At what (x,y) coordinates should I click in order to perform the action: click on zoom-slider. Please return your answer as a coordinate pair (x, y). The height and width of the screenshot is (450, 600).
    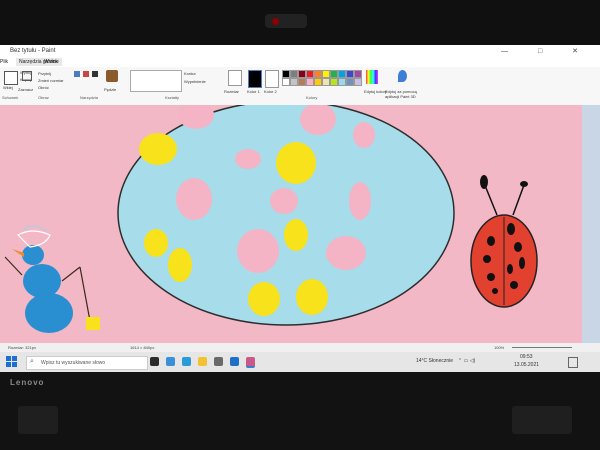
    Looking at the image, I should click on (542, 347).